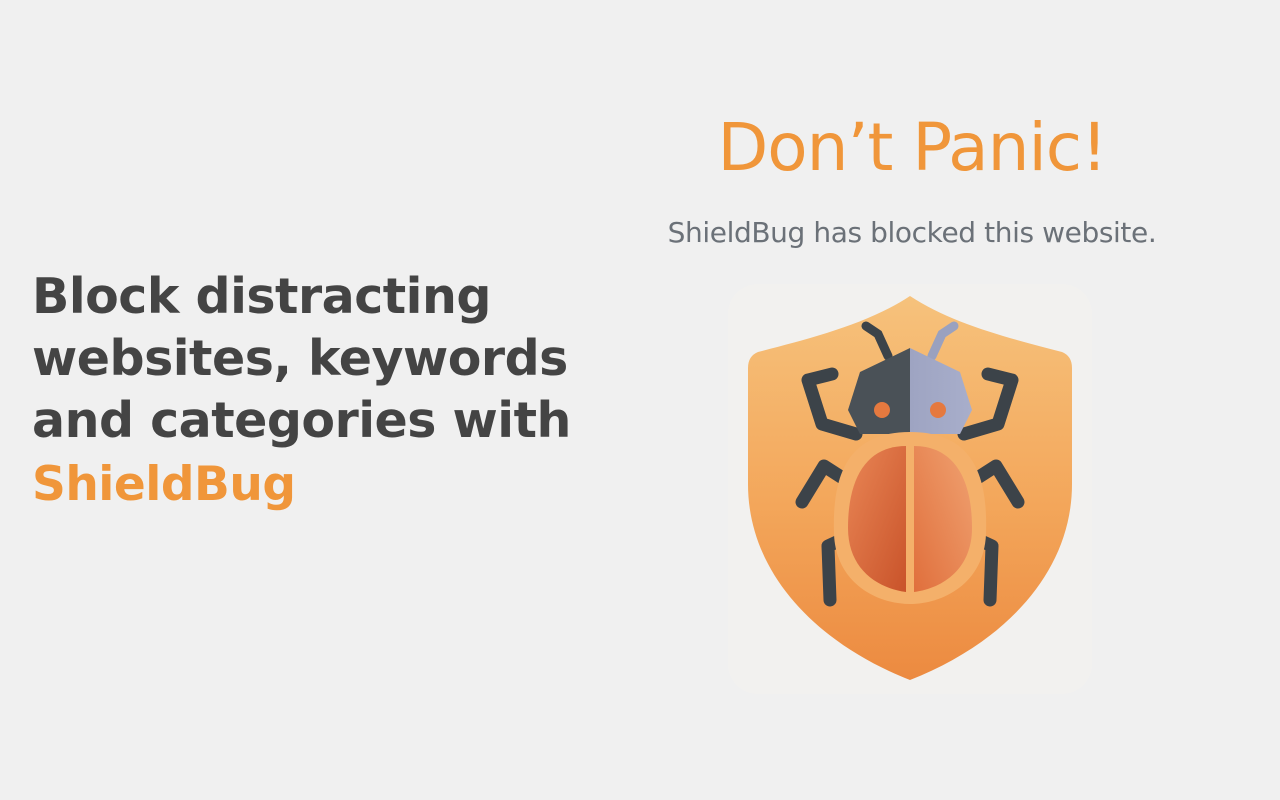 This screenshot has width=1280, height=800. What do you see at coordinates (300, 358) in the screenshot?
I see `tagline-line-2: websites, keywords` at bounding box center [300, 358].